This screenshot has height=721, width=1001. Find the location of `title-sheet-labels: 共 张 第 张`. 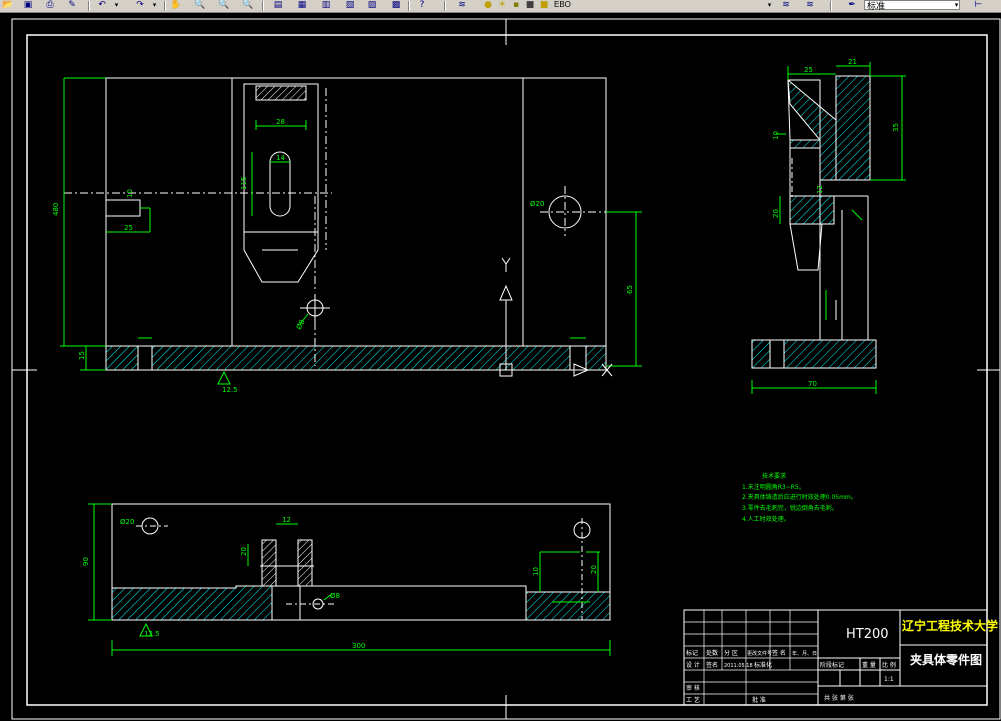

title-sheet-labels: 共 张 第 张 is located at coordinates (839, 698).